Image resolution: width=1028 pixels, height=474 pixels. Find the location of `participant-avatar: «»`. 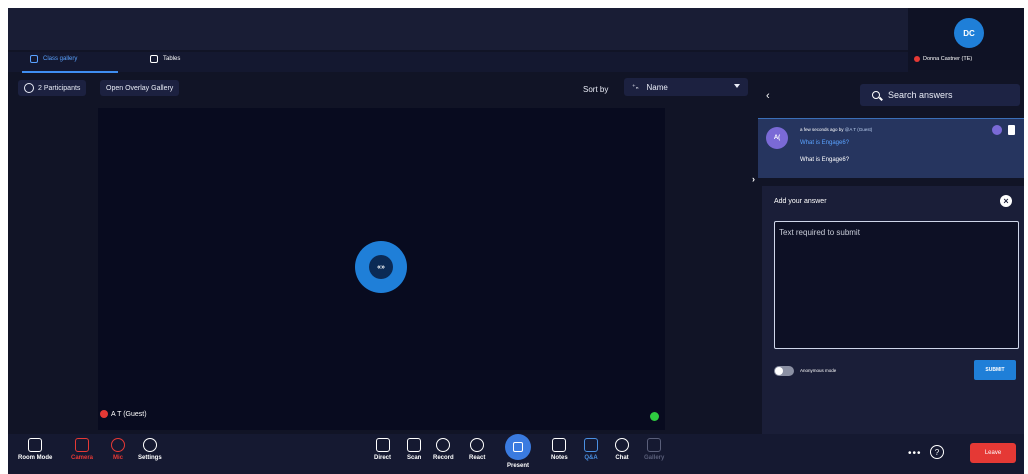

participant-avatar: «» is located at coordinates (381, 267).